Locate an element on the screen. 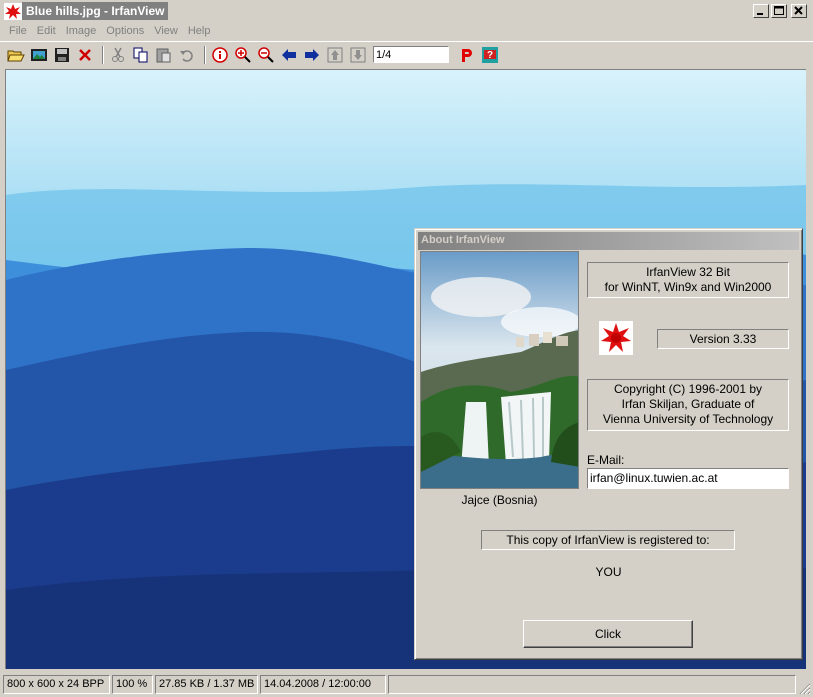  copy-button is located at coordinates (141, 55).